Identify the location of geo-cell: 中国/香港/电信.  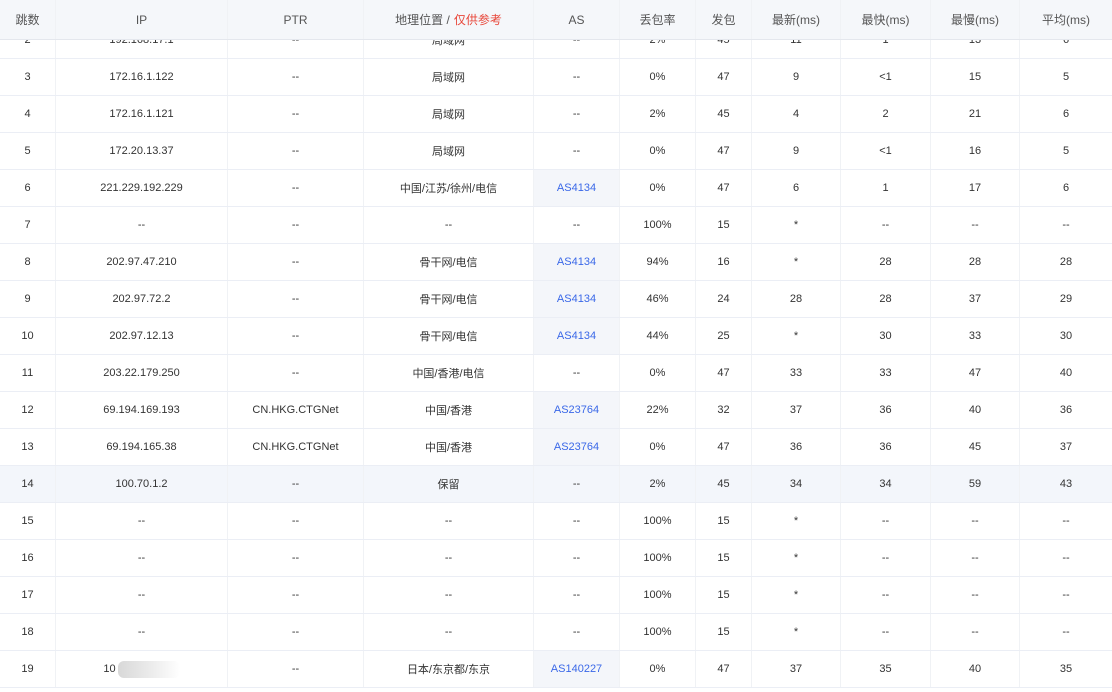
(449, 373).